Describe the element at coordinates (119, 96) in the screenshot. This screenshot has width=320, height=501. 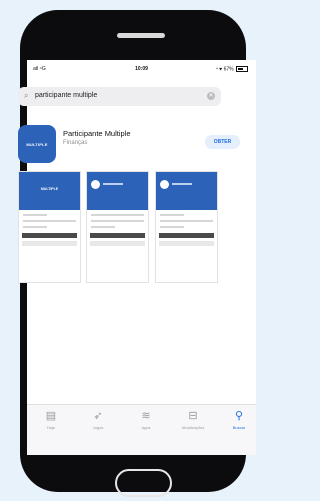
I see `search-bar: ⌕ participante multiple ✕` at that location.